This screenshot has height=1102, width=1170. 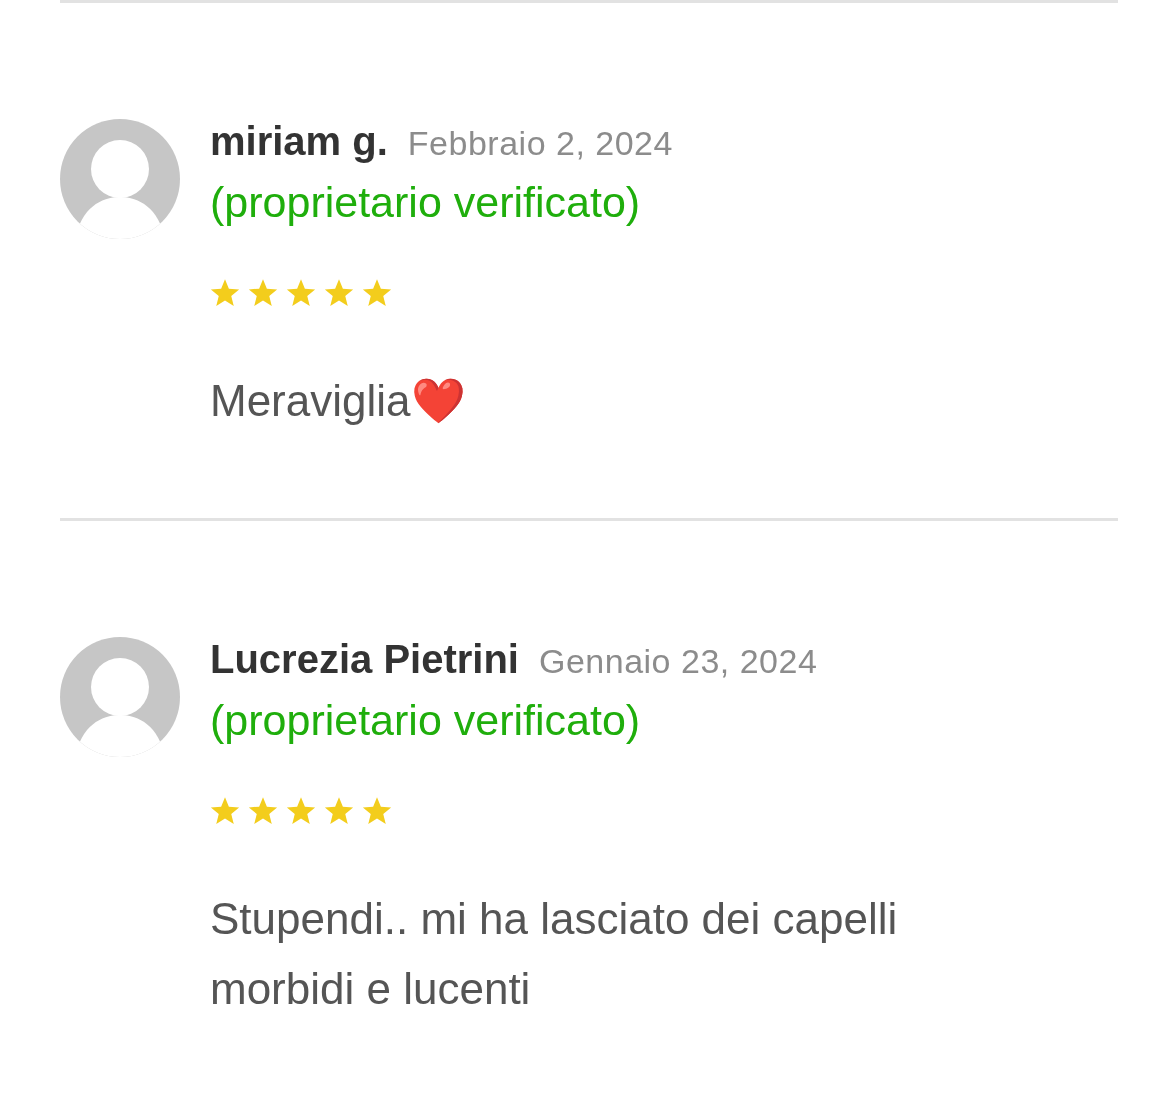 I want to click on review-date: Gennaio 23, 2024, so click(x=678, y=661).